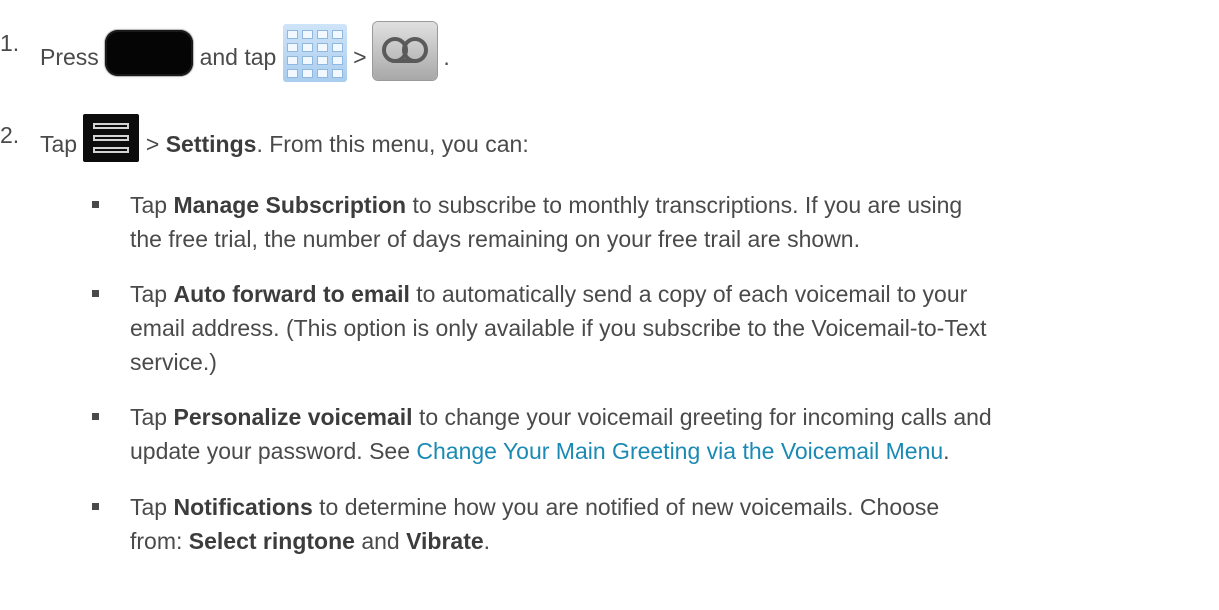 This screenshot has height=610, width=1219. What do you see at coordinates (314, 53) in the screenshot?
I see `apps-grid-icon` at bounding box center [314, 53].